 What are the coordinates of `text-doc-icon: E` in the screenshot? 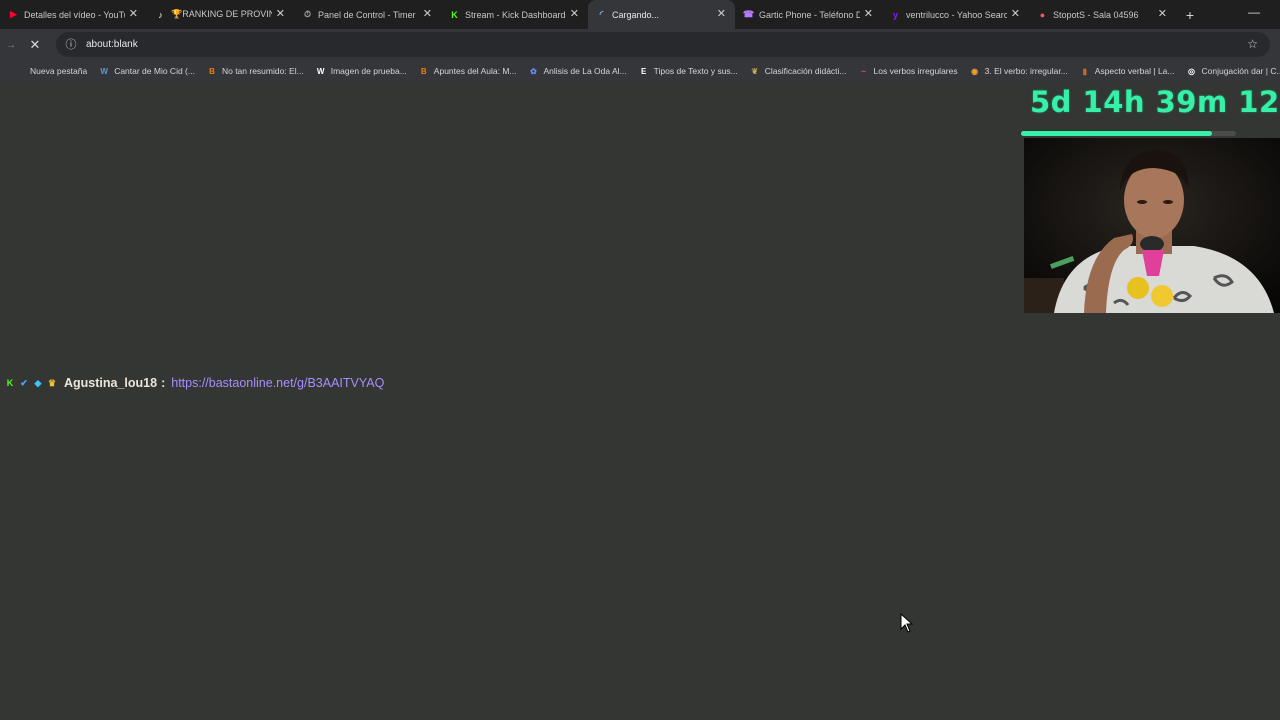 It's located at (644, 71).